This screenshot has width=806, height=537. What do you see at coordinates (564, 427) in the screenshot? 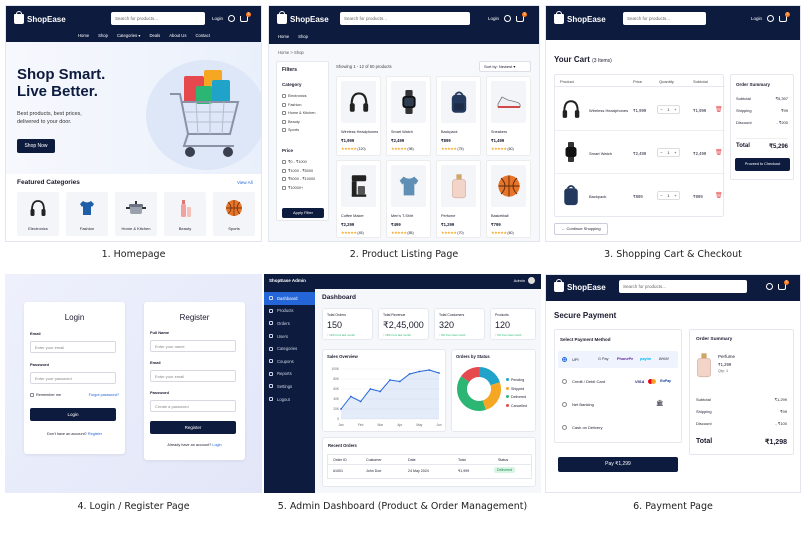
I see `radio` at bounding box center [564, 427].